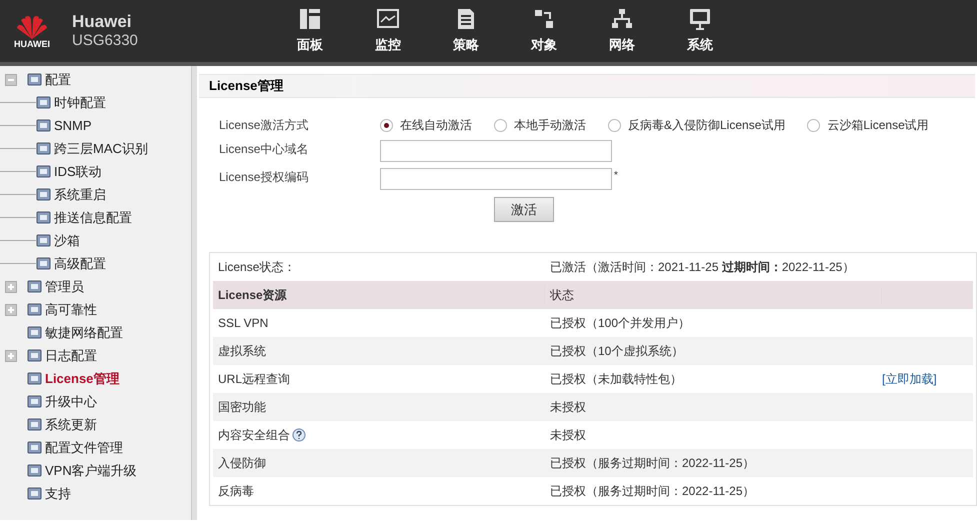  Describe the element at coordinates (80, 194) in the screenshot. I see `tree-item: 系统重启` at that location.